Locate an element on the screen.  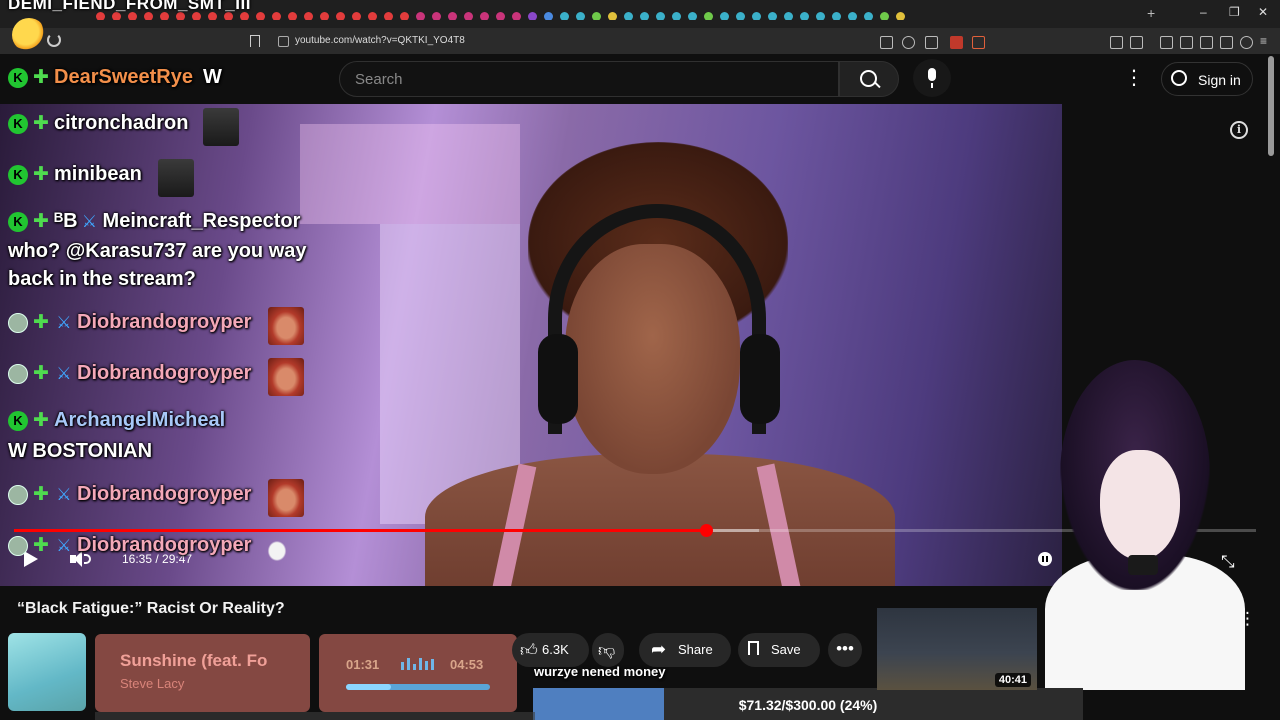
rewards-icon is located at coordinates (978, 42).